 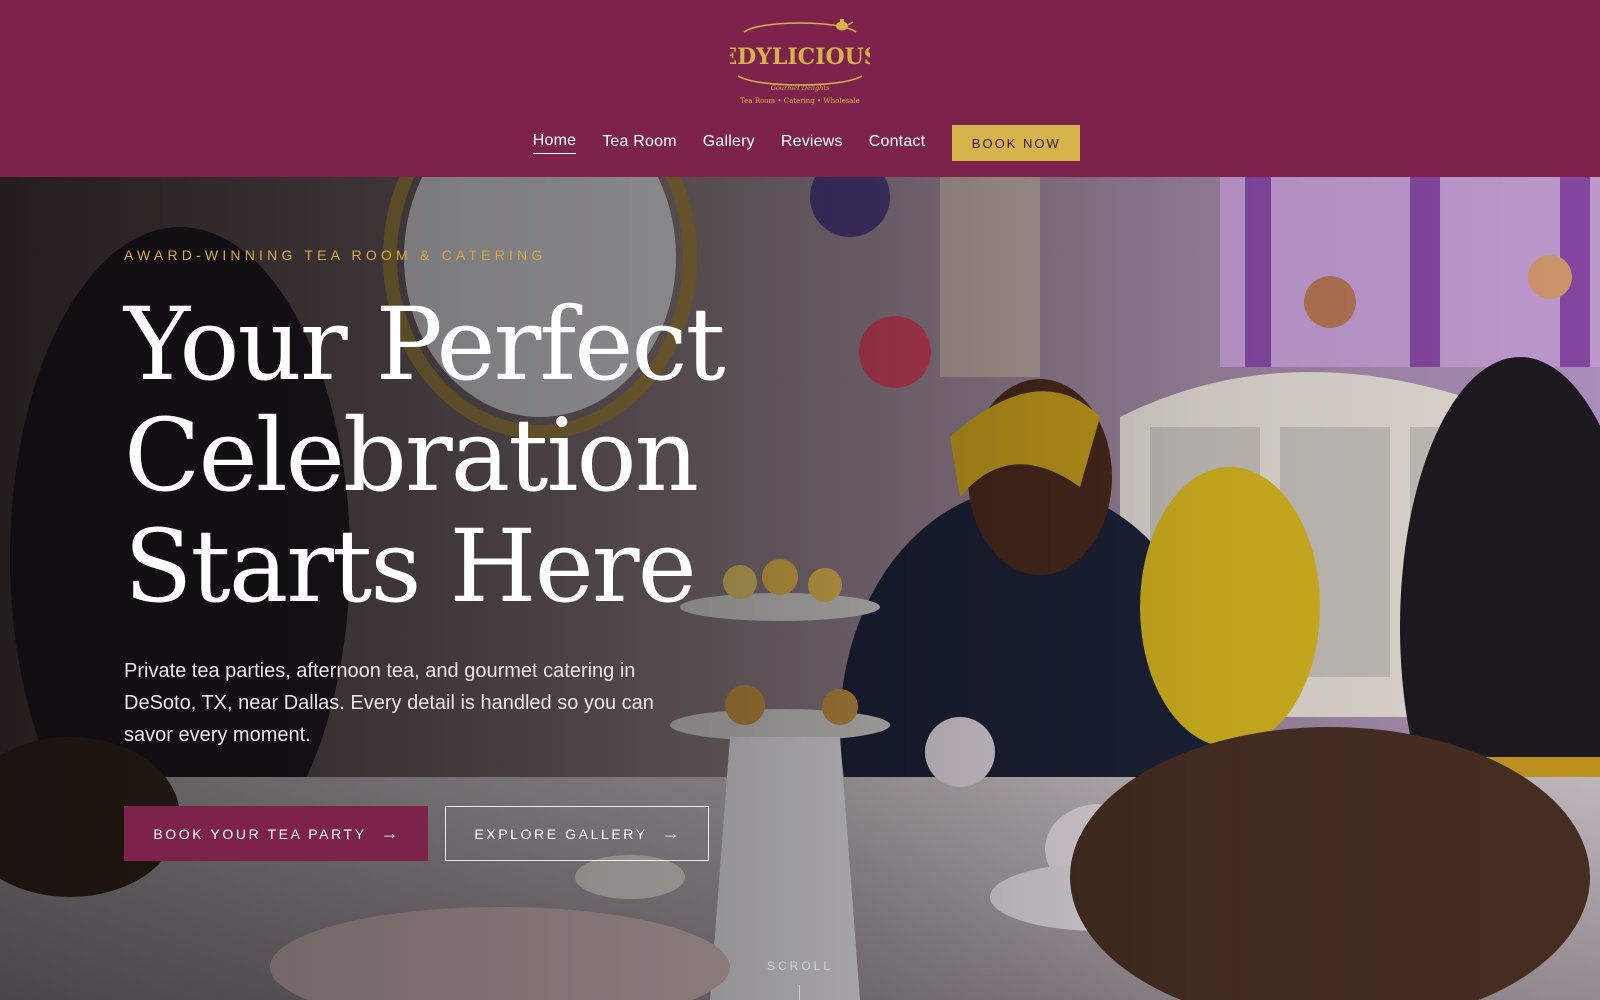 I want to click on book-tea-party-button: BOOK YOUR TEA PARTY →, so click(x=276, y=833).